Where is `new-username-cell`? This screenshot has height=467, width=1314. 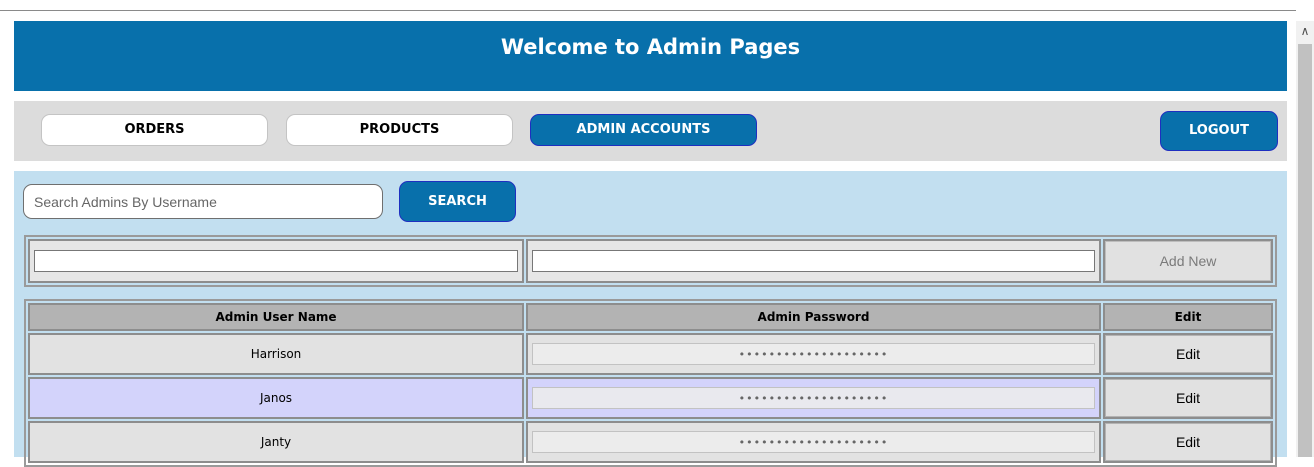 new-username-cell is located at coordinates (276, 261).